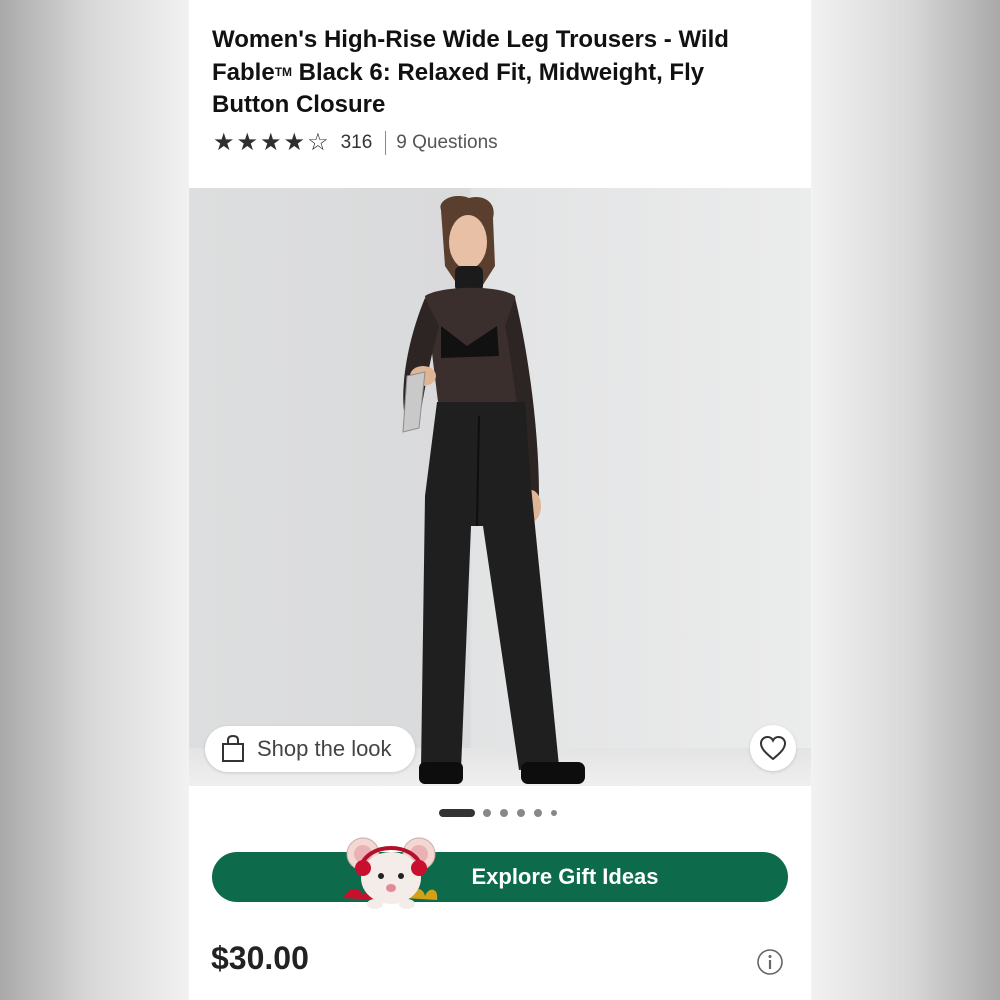 This screenshot has height=1000, width=1000. I want to click on trademark-symbol: TM, so click(283, 72).